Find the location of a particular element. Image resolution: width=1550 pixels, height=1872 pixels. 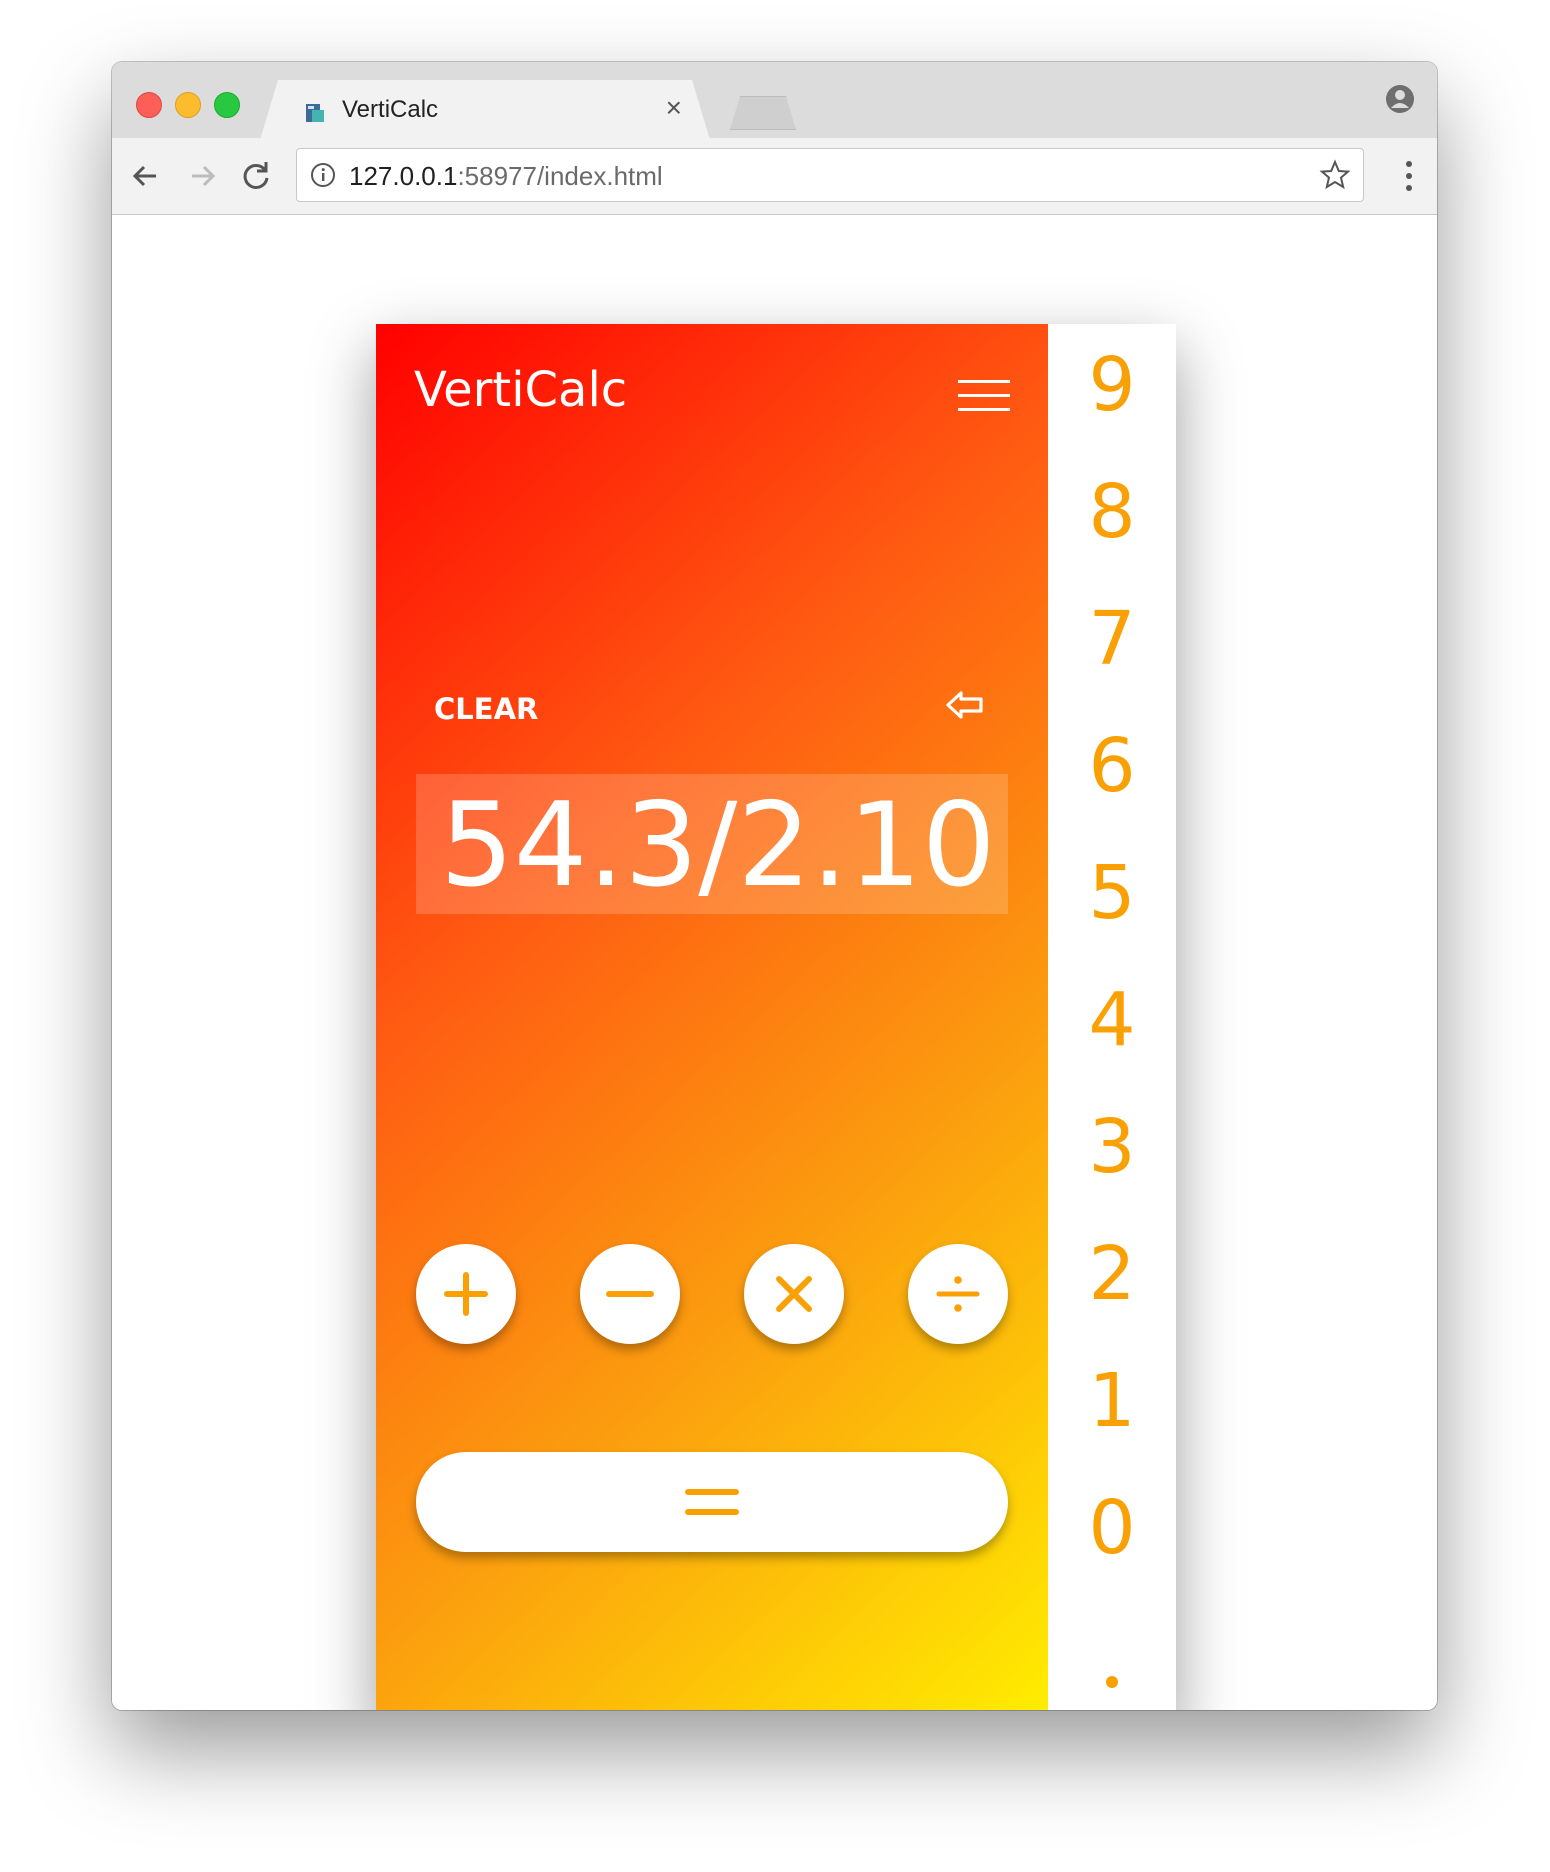

digit-key-8: 8 is located at coordinates (1112, 512).